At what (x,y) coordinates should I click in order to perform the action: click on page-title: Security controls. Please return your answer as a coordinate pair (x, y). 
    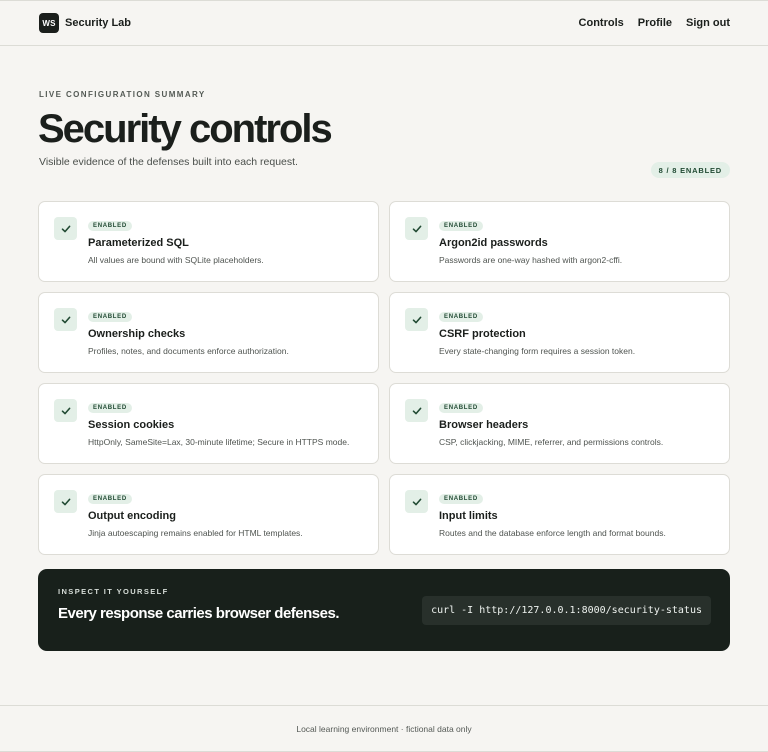
    Looking at the image, I should click on (185, 129).